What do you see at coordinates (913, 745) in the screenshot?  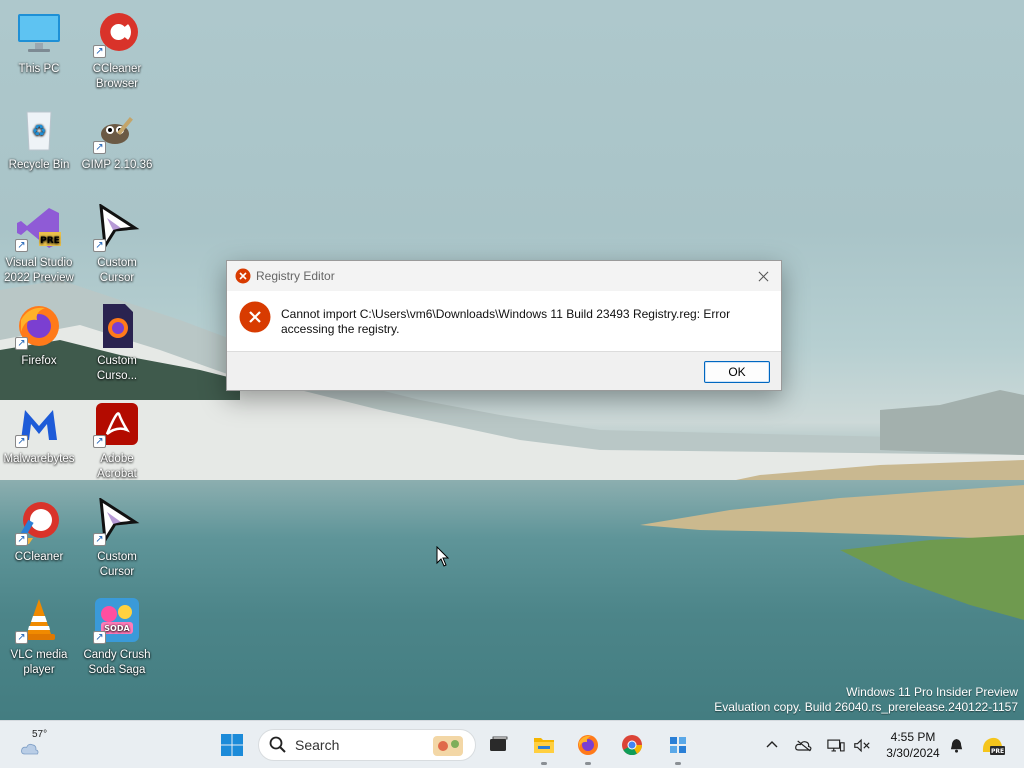 I see `clock: 4:55 PM 3/30/2024` at bounding box center [913, 745].